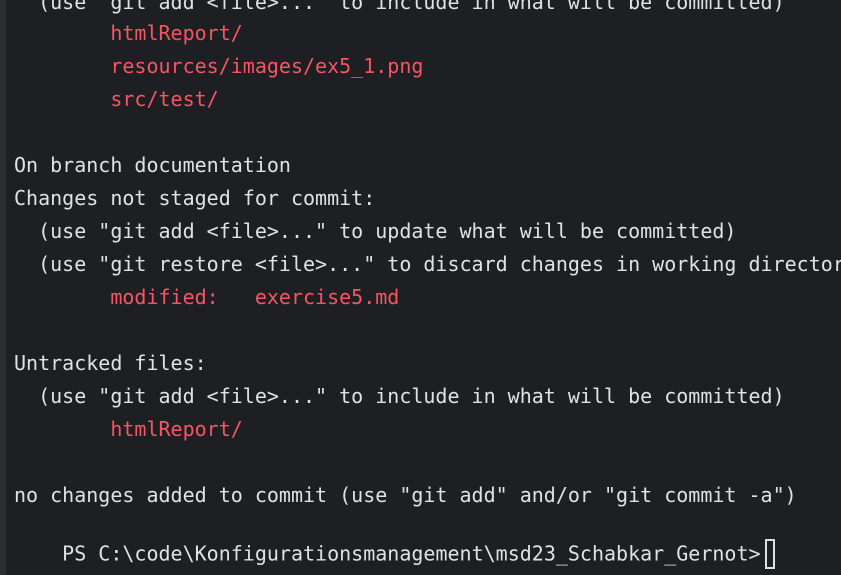  Describe the element at coordinates (152, 165) in the screenshot. I see `branch-line: On branch documentation` at that location.